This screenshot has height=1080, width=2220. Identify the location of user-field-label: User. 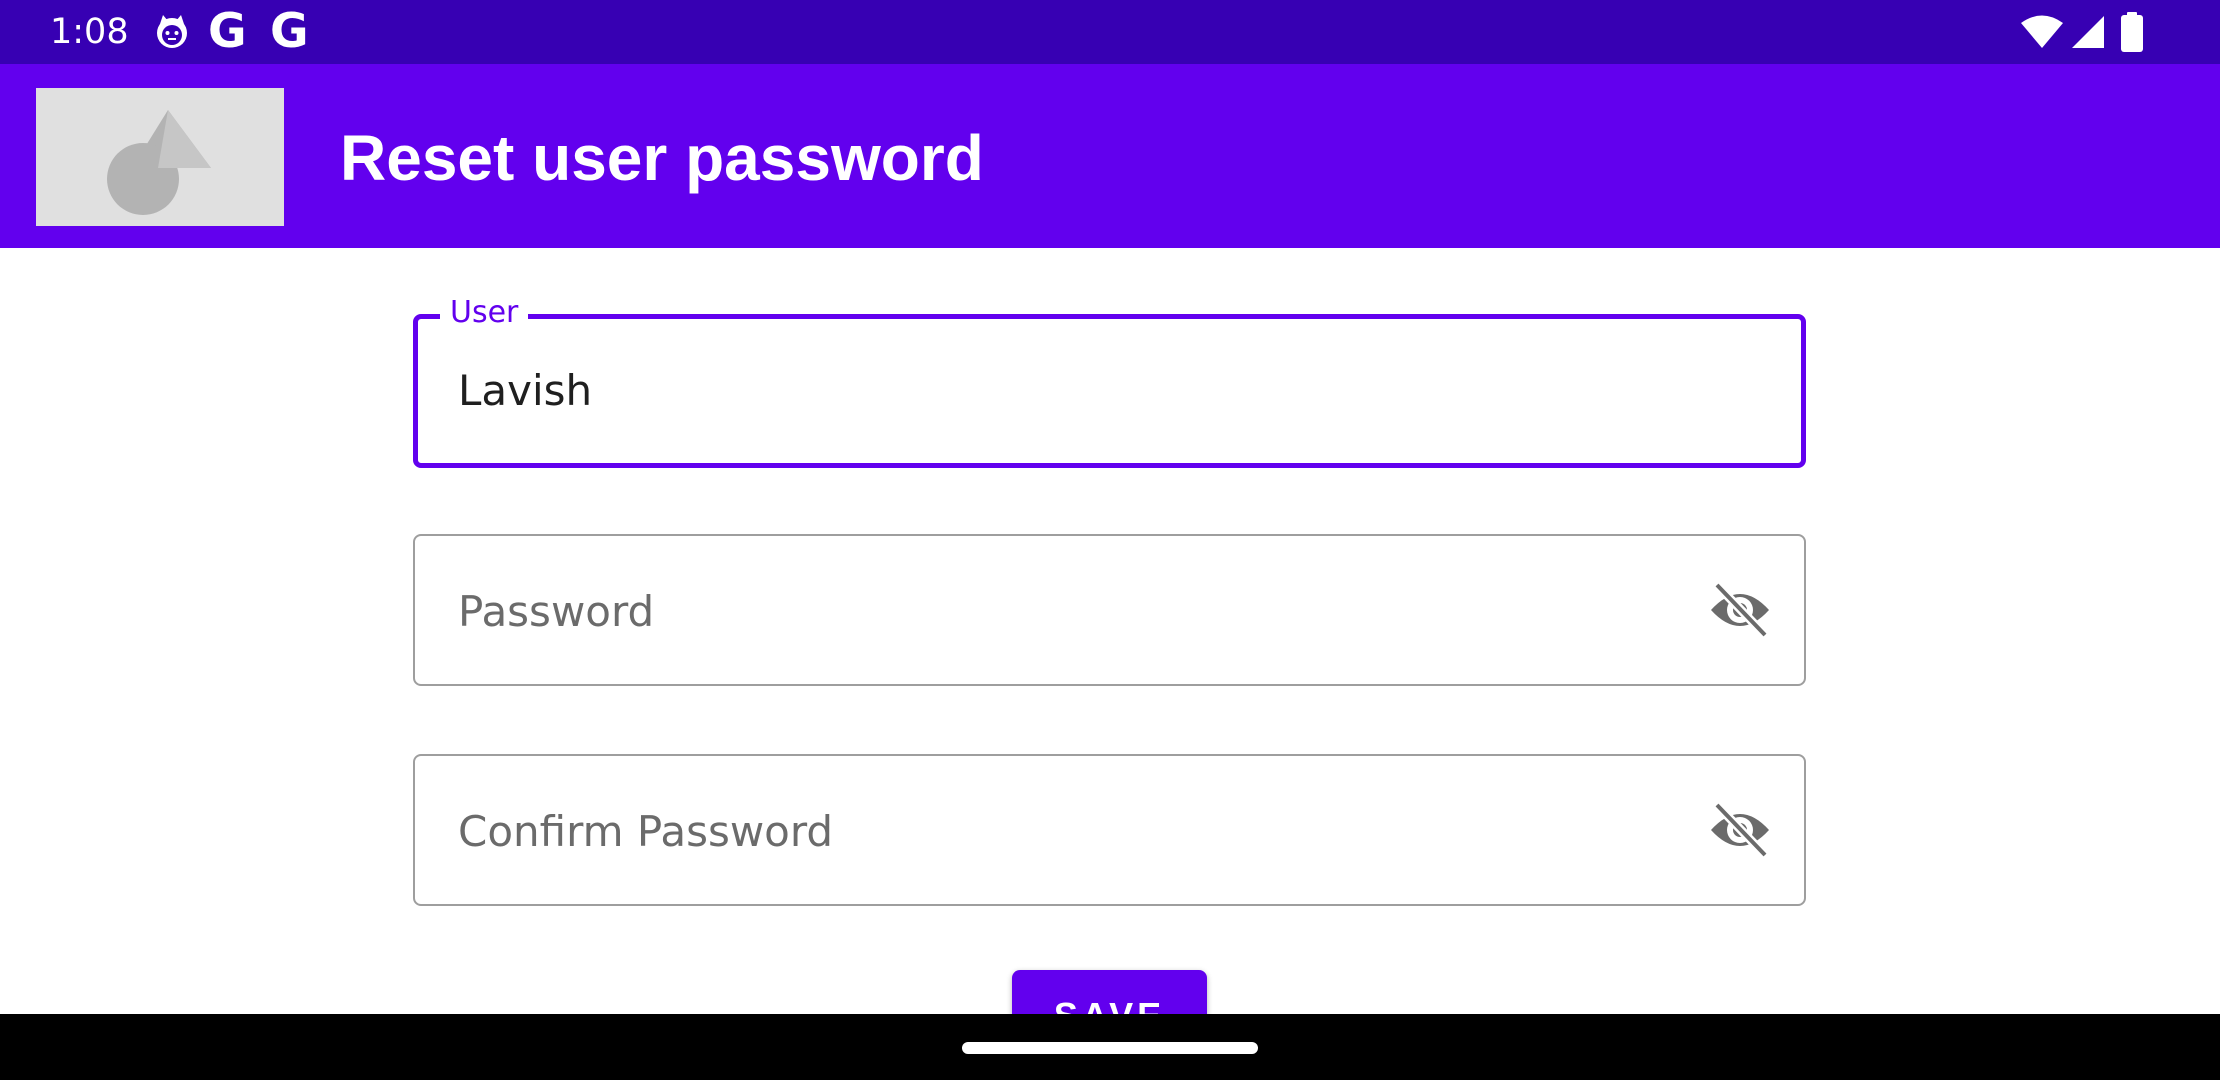
(484, 313).